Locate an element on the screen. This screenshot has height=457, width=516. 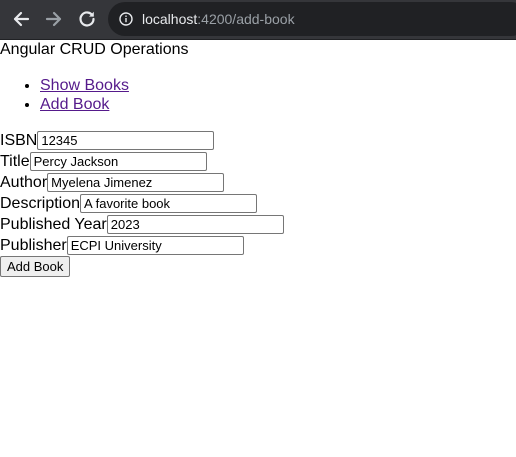
description-input is located at coordinates (169, 203).